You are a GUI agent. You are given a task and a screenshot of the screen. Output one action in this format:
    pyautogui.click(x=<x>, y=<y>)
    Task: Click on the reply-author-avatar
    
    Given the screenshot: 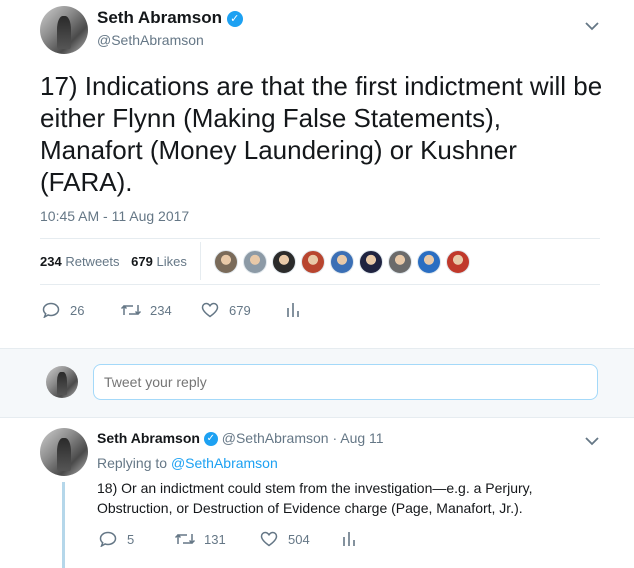 What is the action you would take?
    pyautogui.click(x=64, y=452)
    